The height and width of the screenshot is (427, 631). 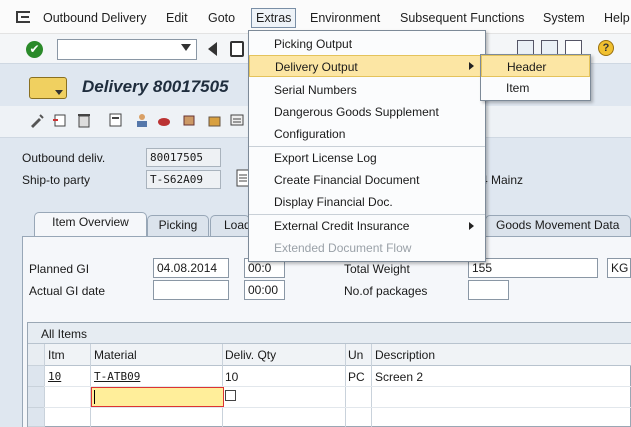 I want to click on menu-outbound-delivery: Outbound Delivery, so click(x=95, y=18).